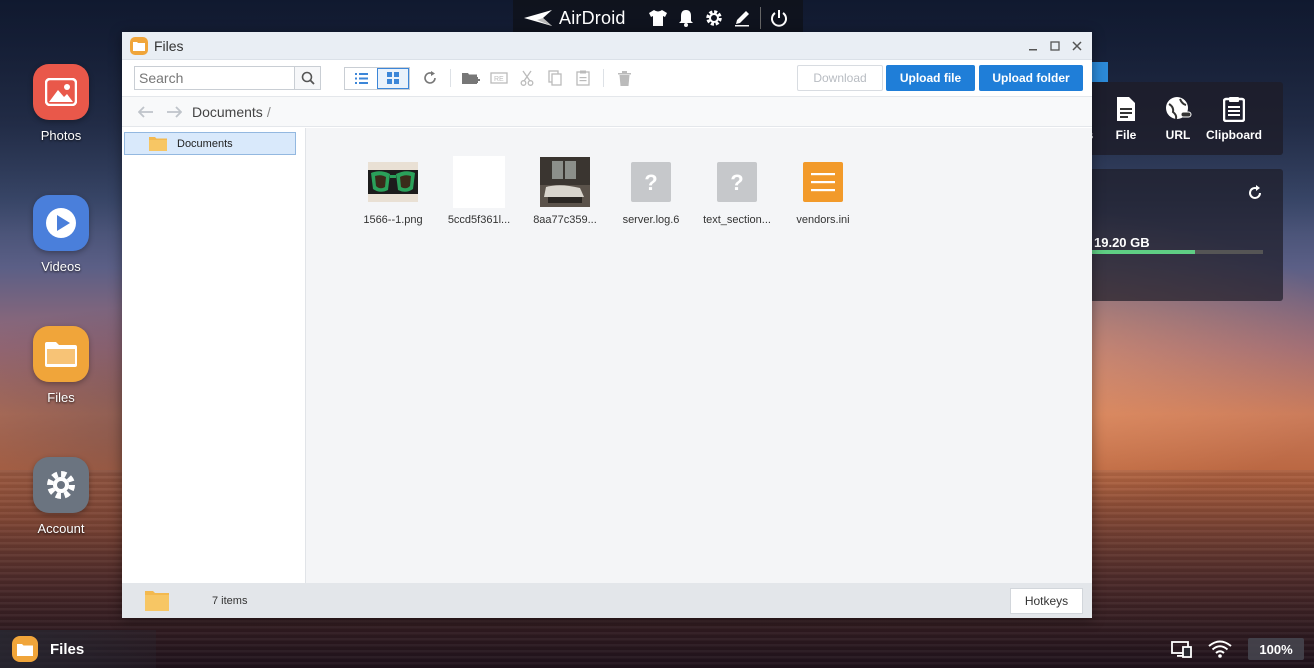 This screenshot has height=668, width=1314. I want to click on forward-arrow-icon, so click(174, 112).